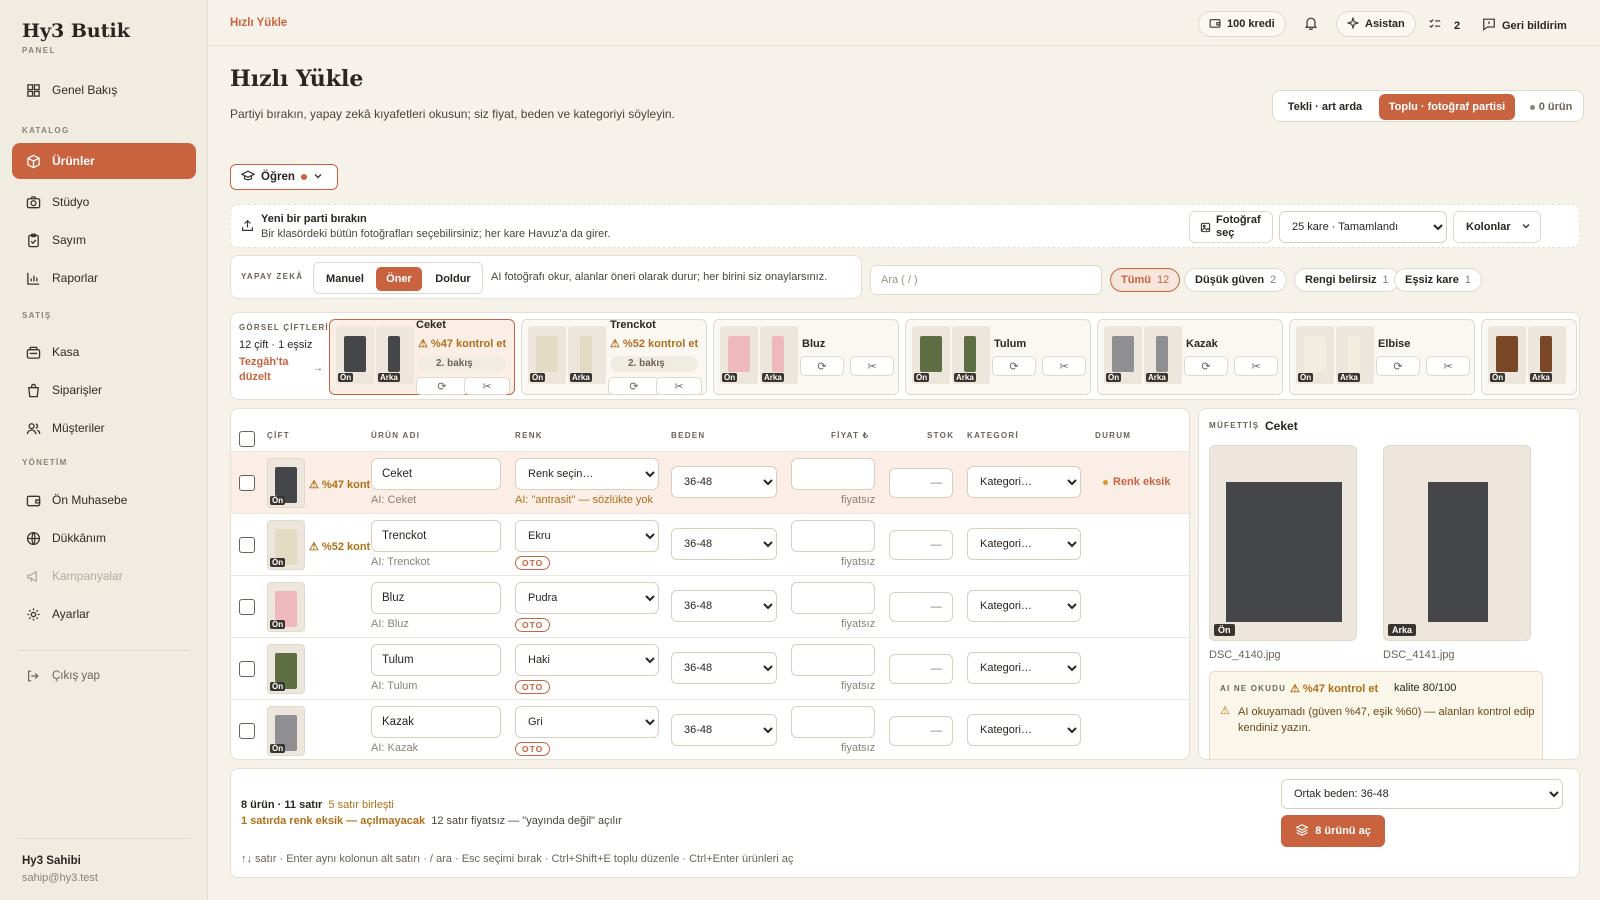  Describe the element at coordinates (104, 676) in the screenshot. I see `logout-button: Çıkış yap` at that location.